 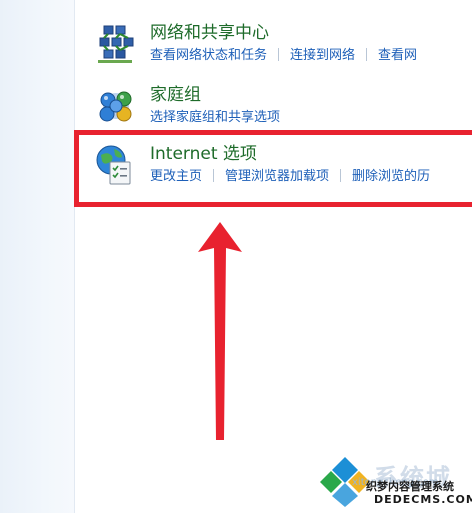 What do you see at coordinates (410, 486) in the screenshot?
I see `watermark-cn-text: 织梦内容管理系统` at bounding box center [410, 486].